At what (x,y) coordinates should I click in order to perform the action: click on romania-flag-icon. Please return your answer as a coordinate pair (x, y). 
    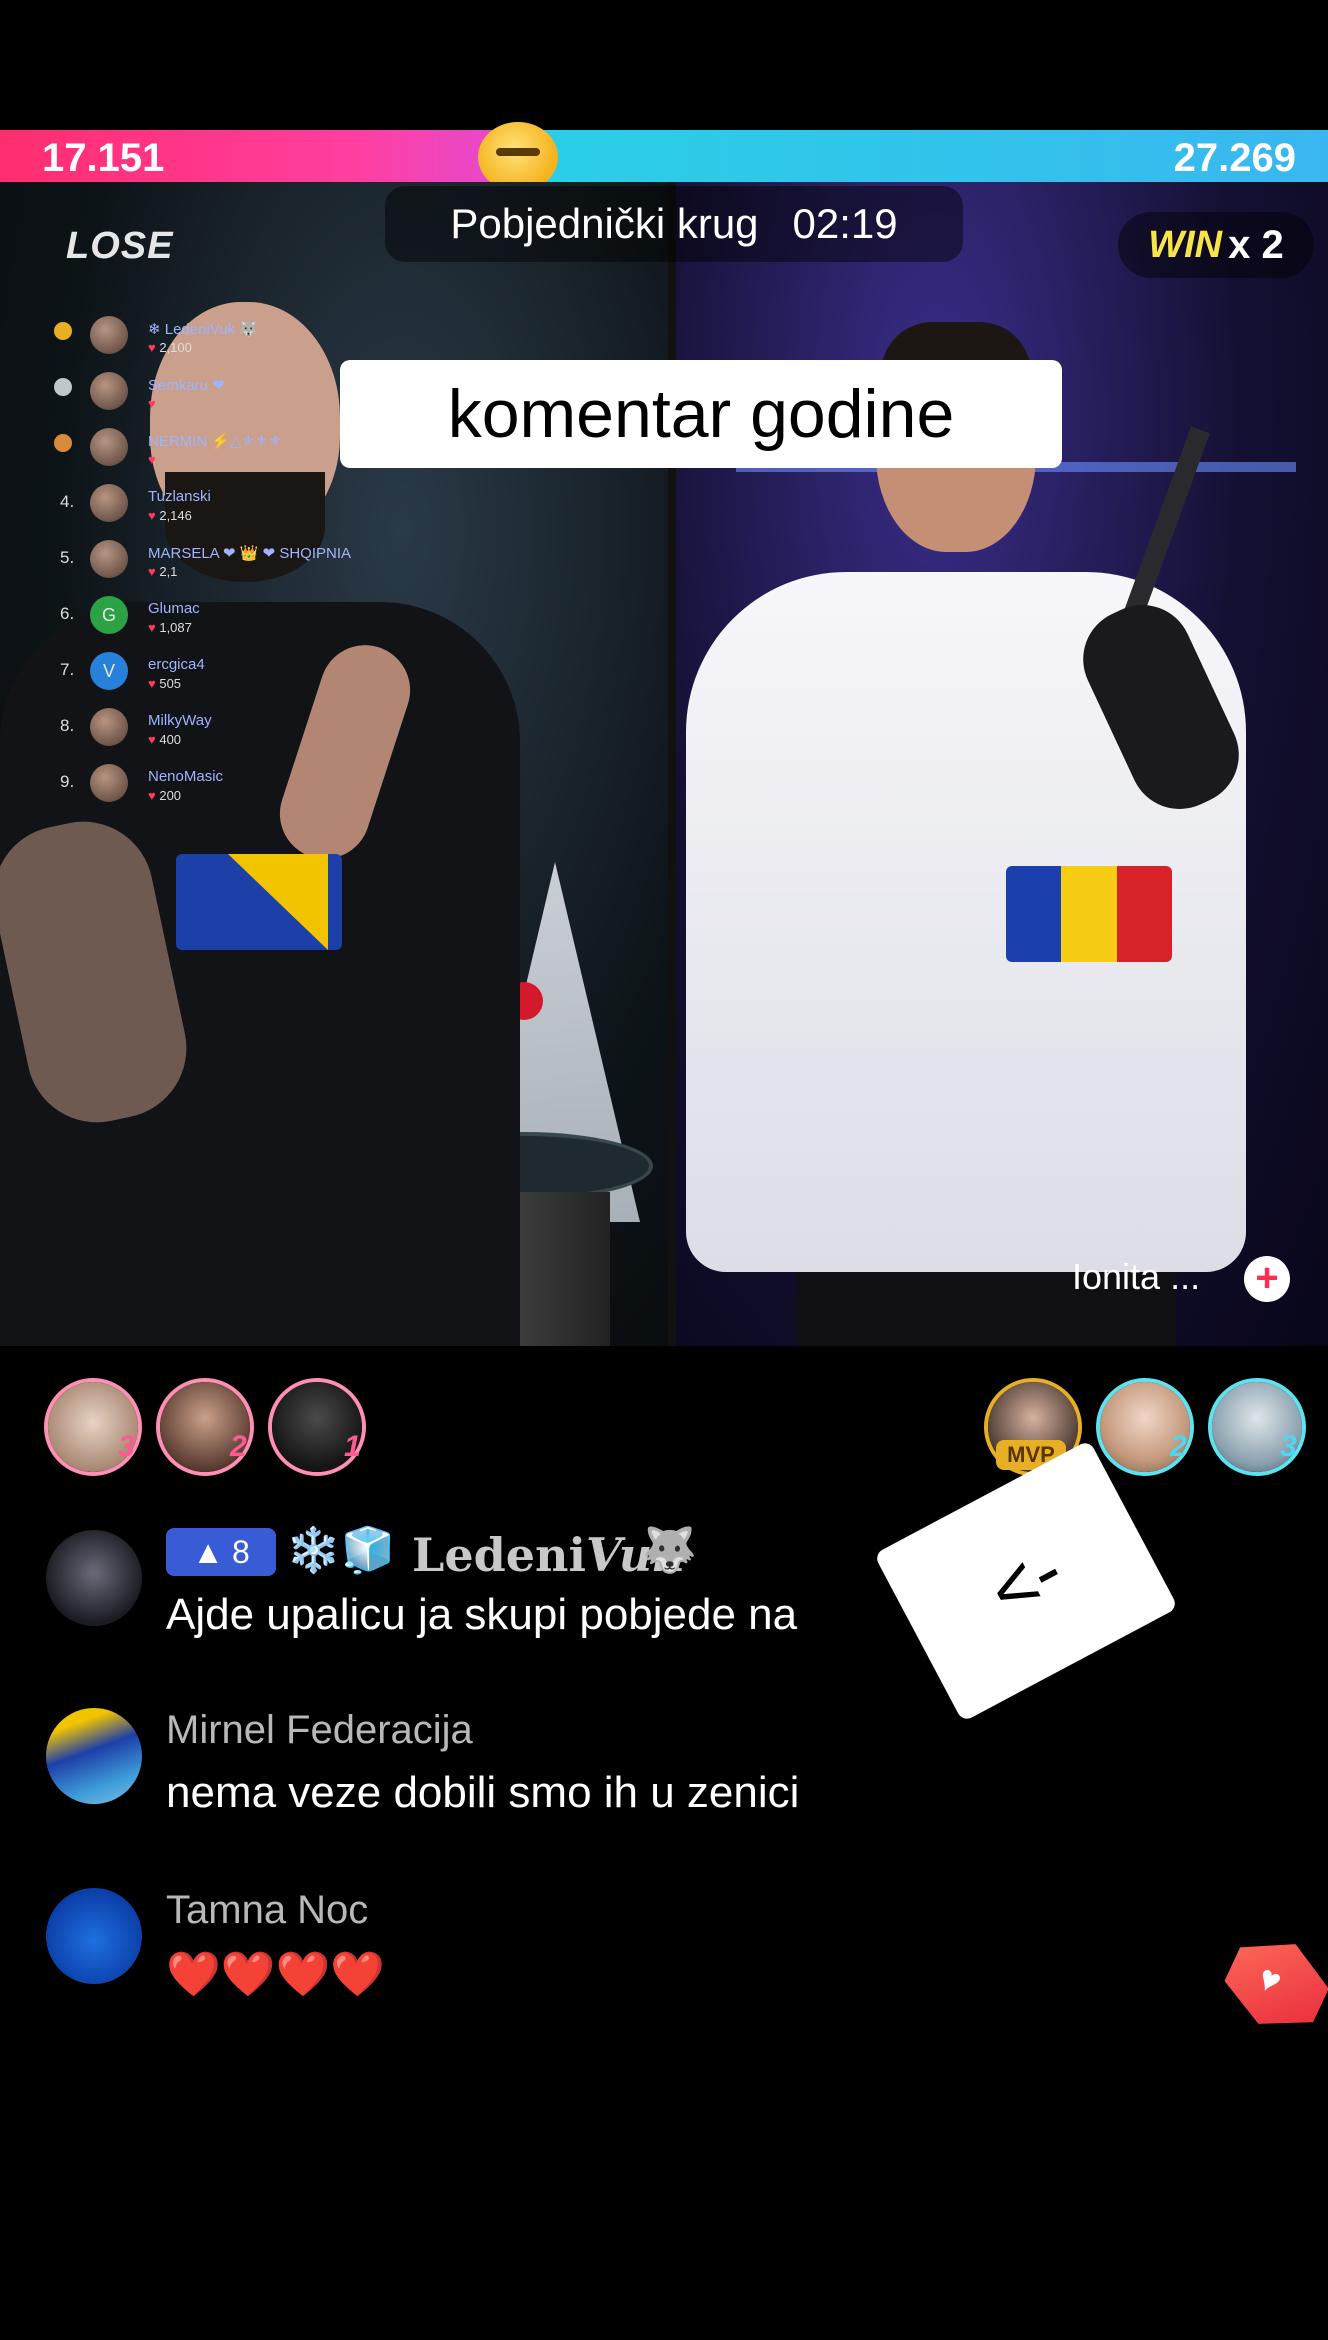
    Looking at the image, I should click on (1089, 914).